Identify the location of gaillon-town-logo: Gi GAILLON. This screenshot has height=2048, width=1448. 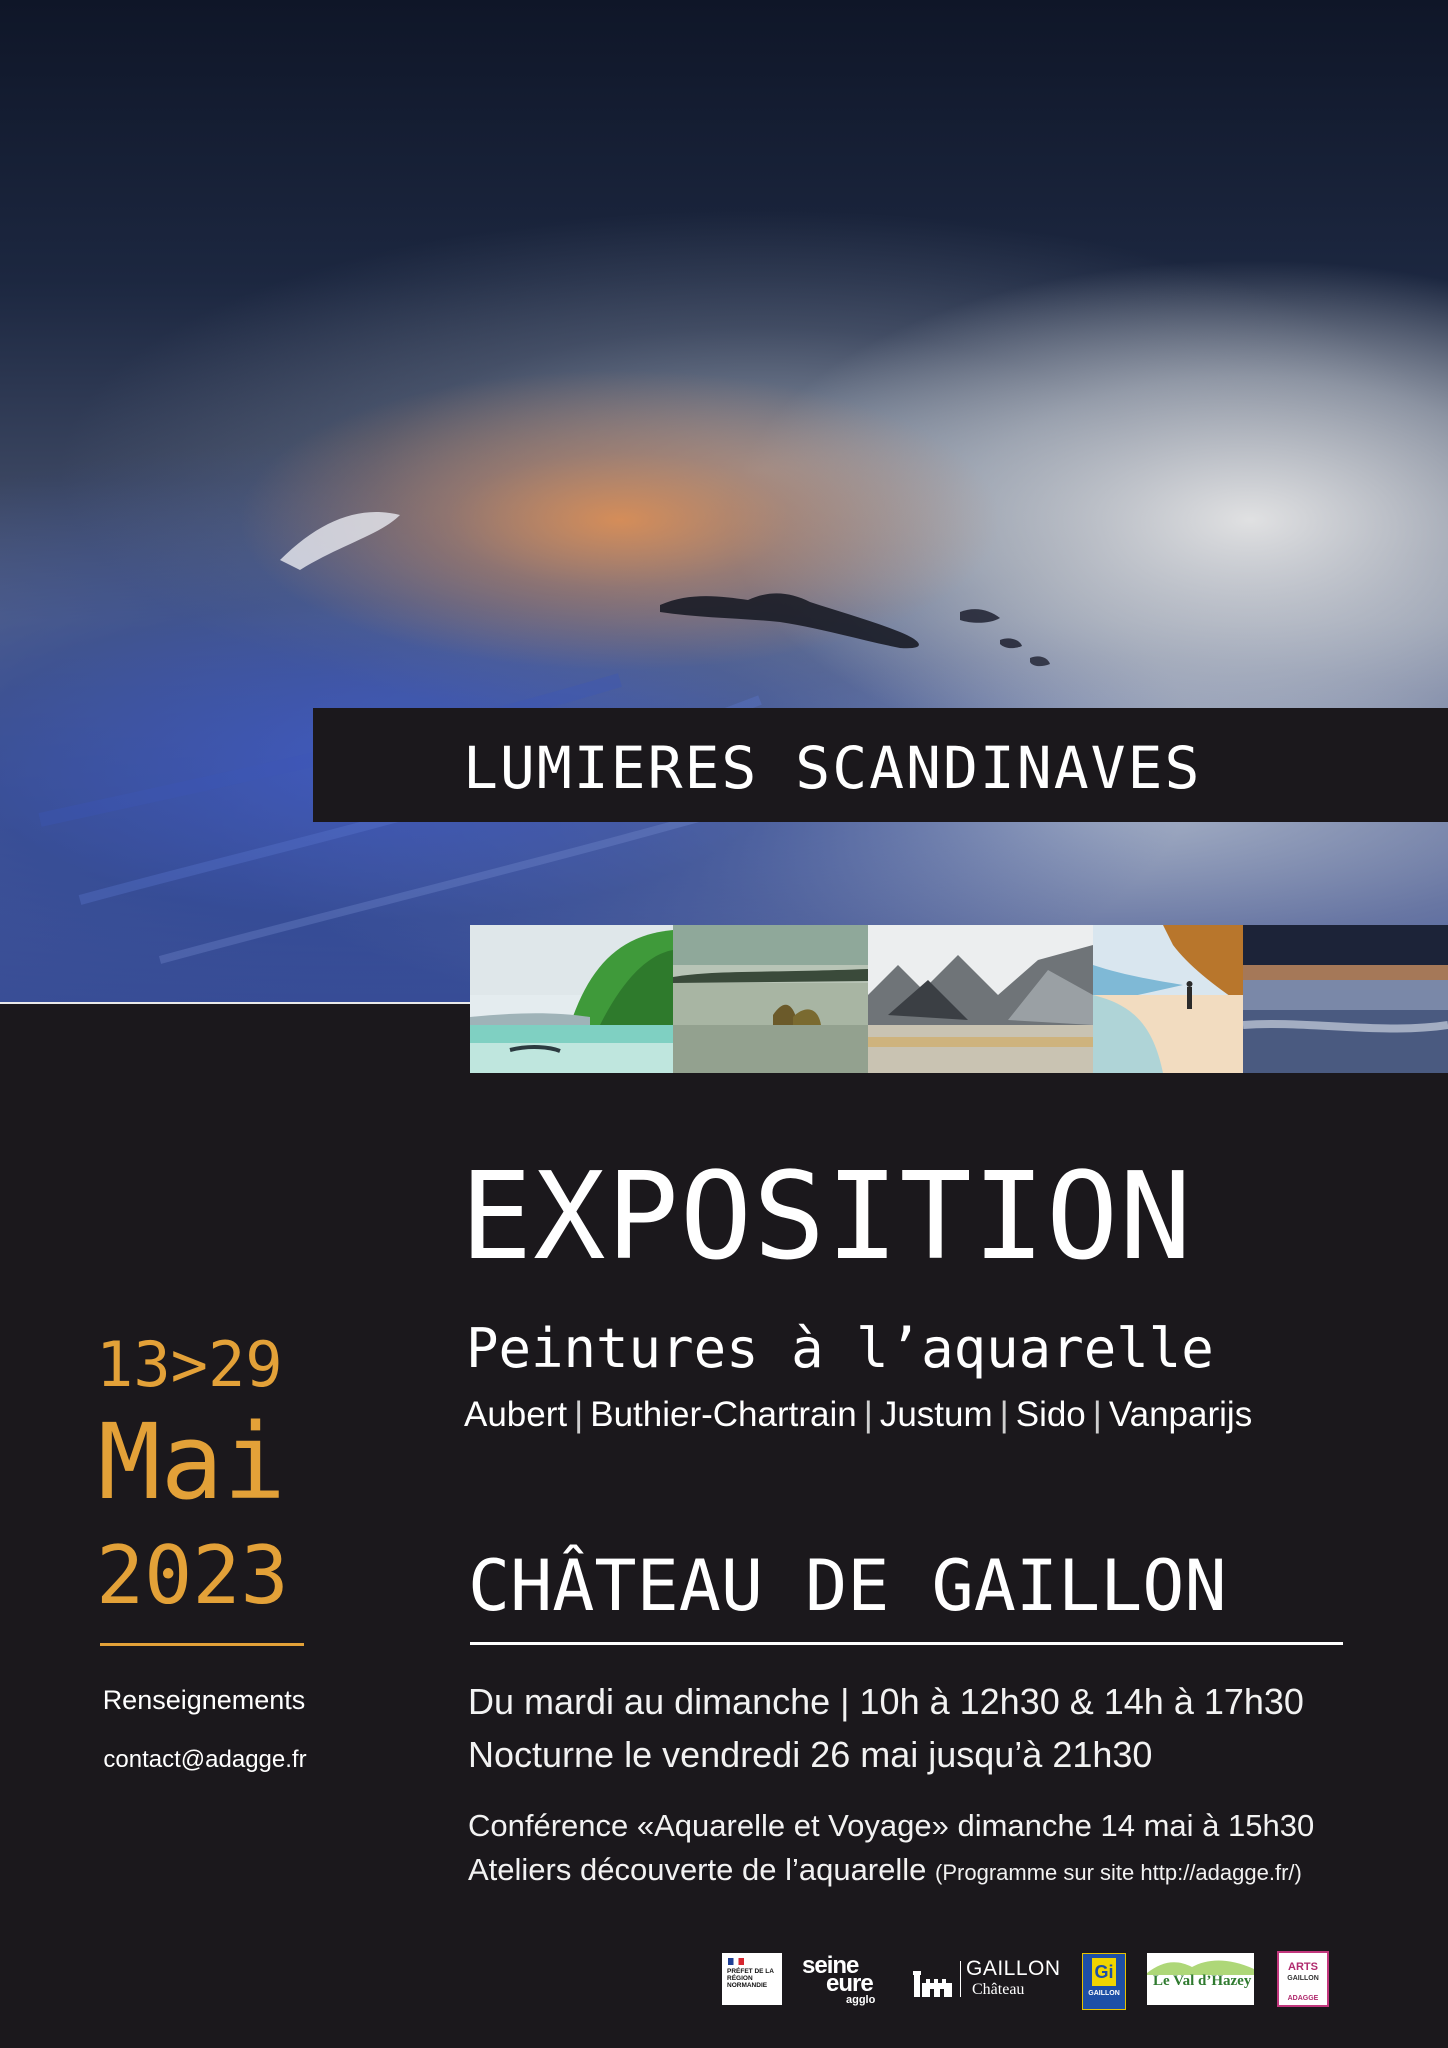
(1104, 1981).